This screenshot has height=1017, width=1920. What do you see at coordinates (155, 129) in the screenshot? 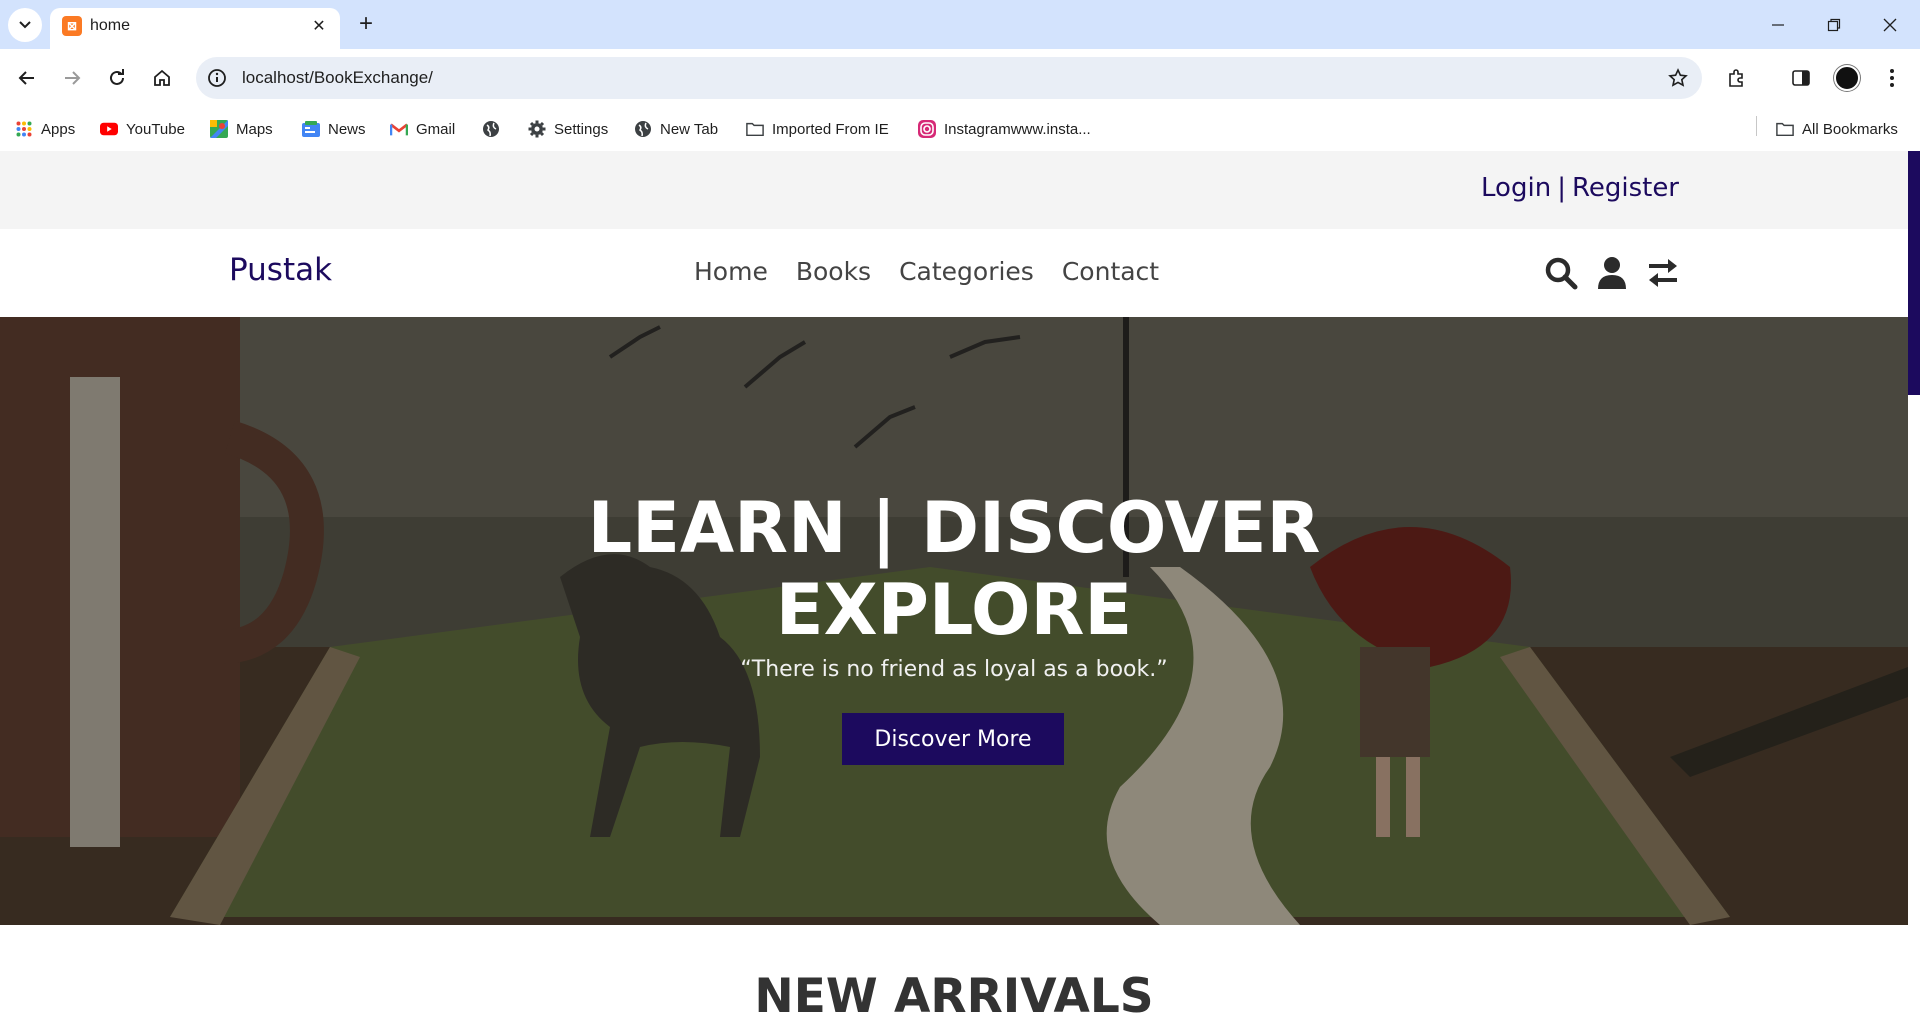
I see `bookmark-label: YouTube` at bounding box center [155, 129].